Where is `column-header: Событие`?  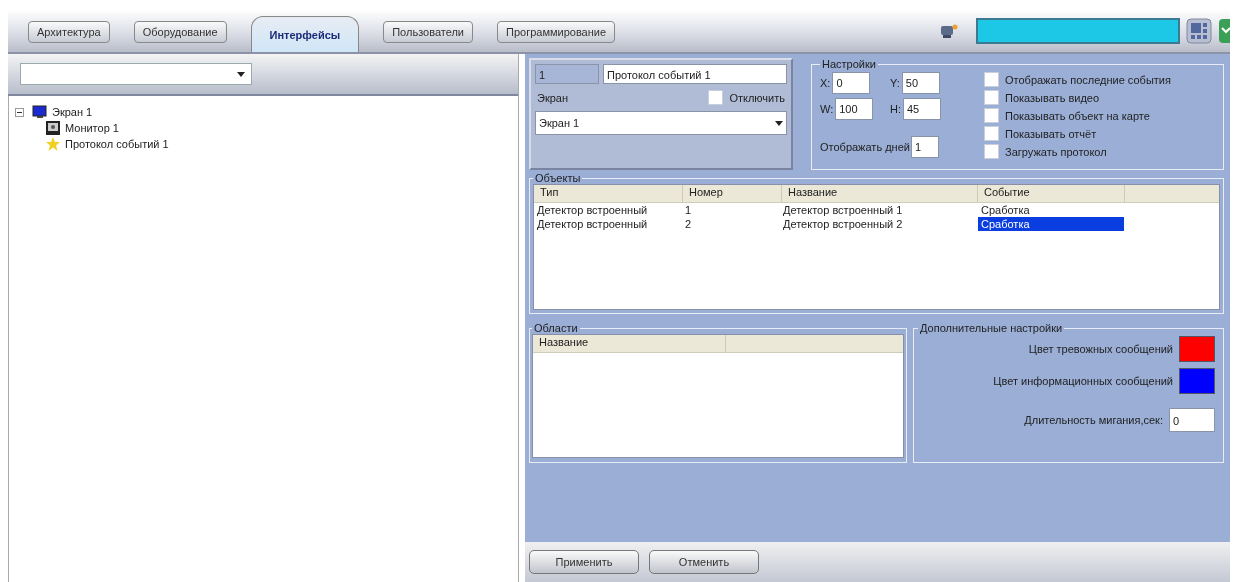 column-header: Событие is located at coordinates (1051, 193).